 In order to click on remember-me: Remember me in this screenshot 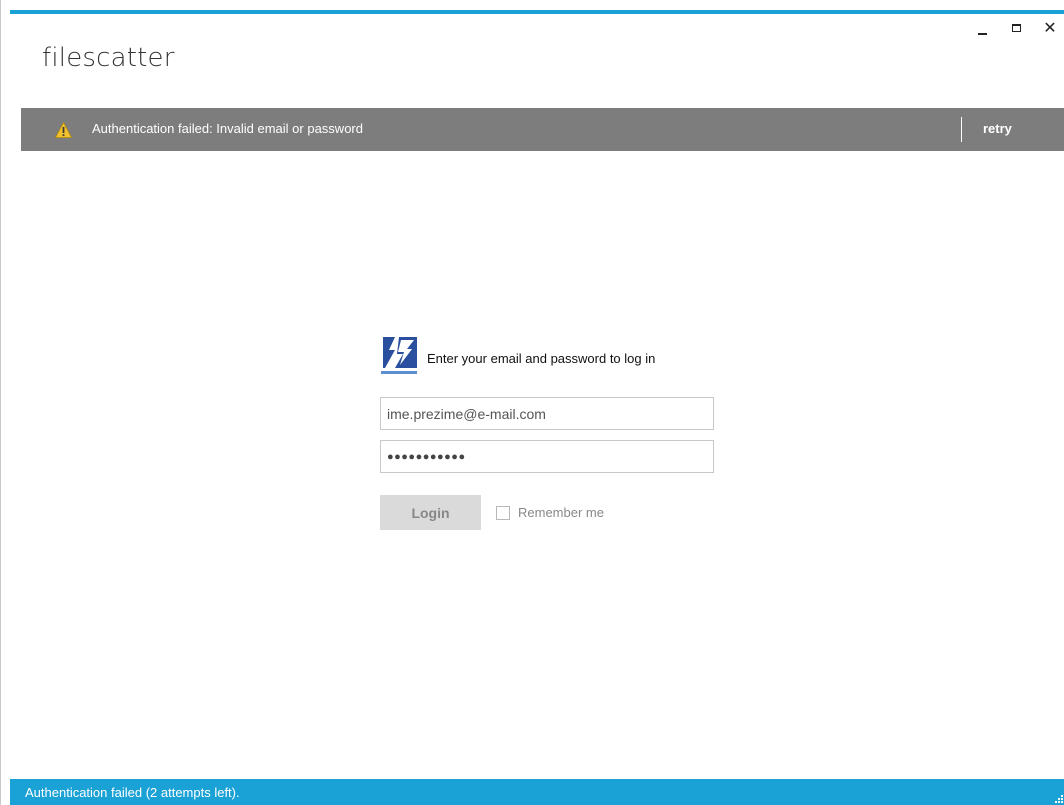, I will do `click(550, 512)`.